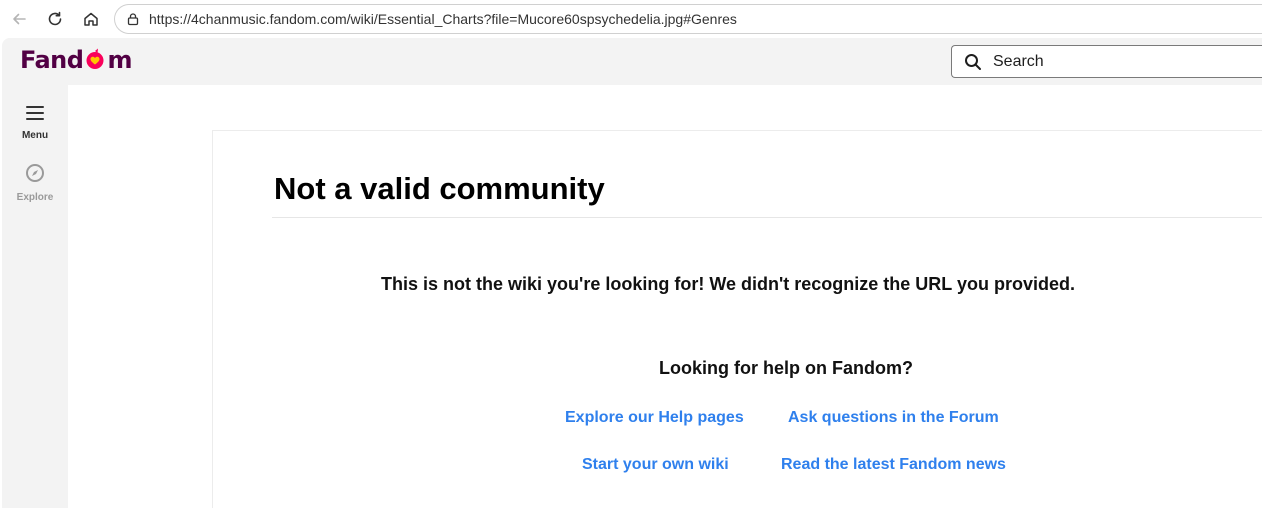  Describe the element at coordinates (655, 465) in the screenshot. I see `start-wiki-link: Start your own wiki` at that location.